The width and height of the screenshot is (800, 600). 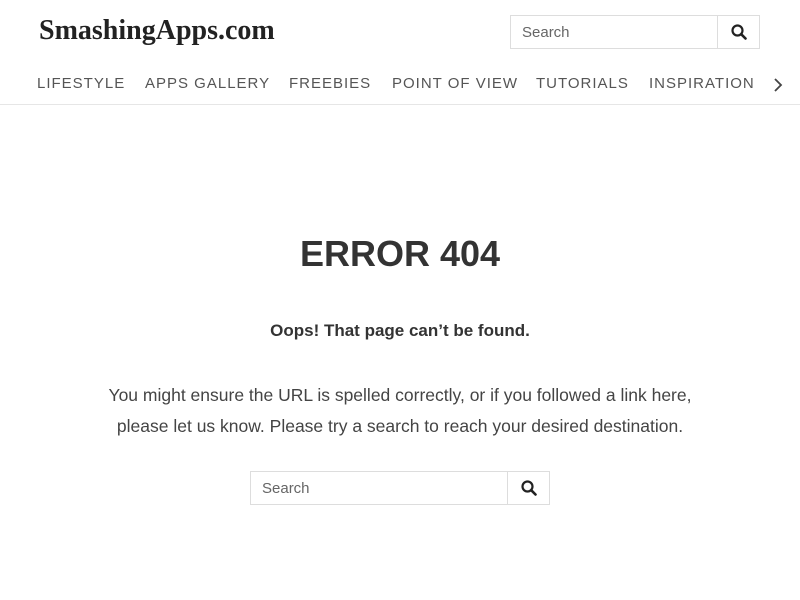 I want to click on page-search-form, so click(x=400, y=488).